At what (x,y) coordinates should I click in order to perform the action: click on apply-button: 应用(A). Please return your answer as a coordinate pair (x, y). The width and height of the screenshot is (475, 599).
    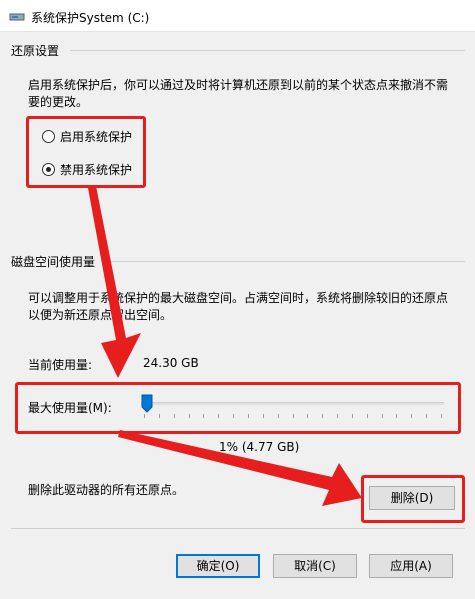
    Looking at the image, I should click on (411, 566).